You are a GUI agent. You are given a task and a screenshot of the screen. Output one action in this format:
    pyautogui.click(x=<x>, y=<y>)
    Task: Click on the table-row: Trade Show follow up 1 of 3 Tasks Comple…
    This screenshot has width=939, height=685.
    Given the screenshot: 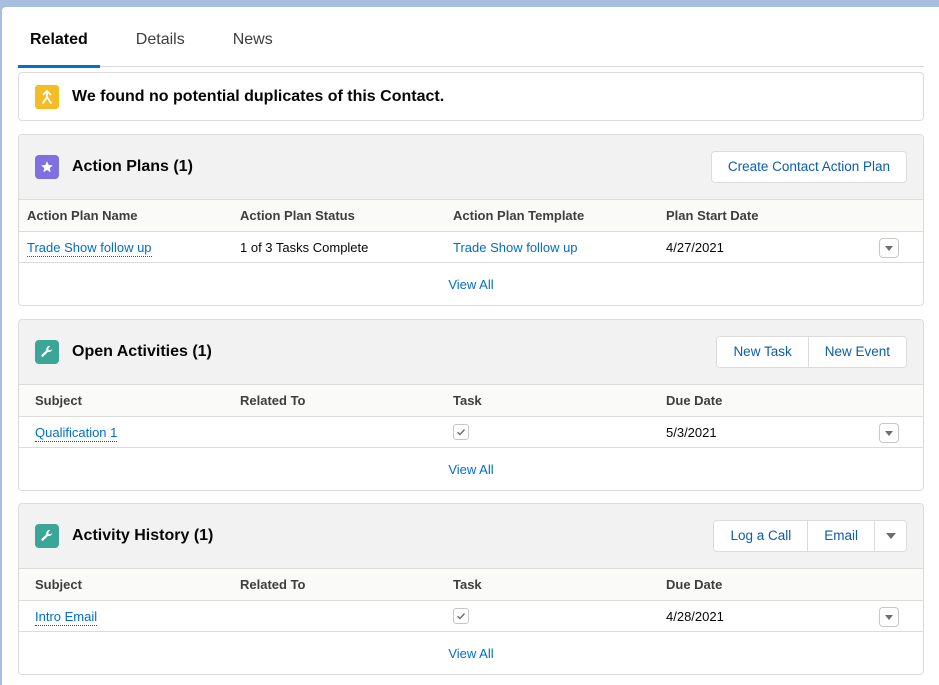 What is the action you would take?
    pyautogui.click(x=471, y=247)
    